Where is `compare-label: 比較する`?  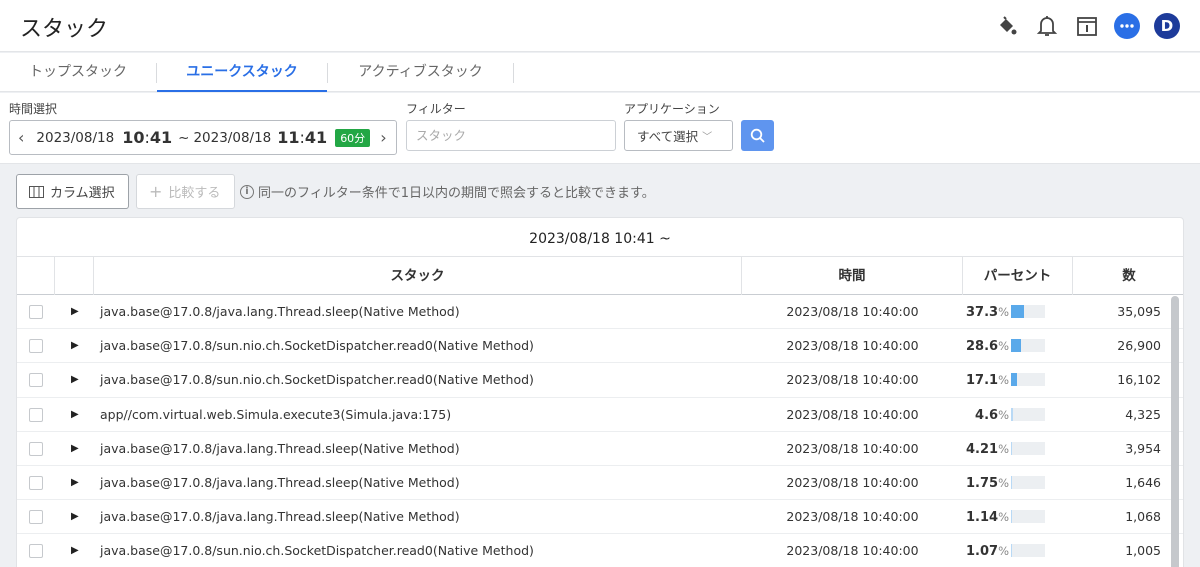 compare-label: 比較する is located at coordinates (194, 193).